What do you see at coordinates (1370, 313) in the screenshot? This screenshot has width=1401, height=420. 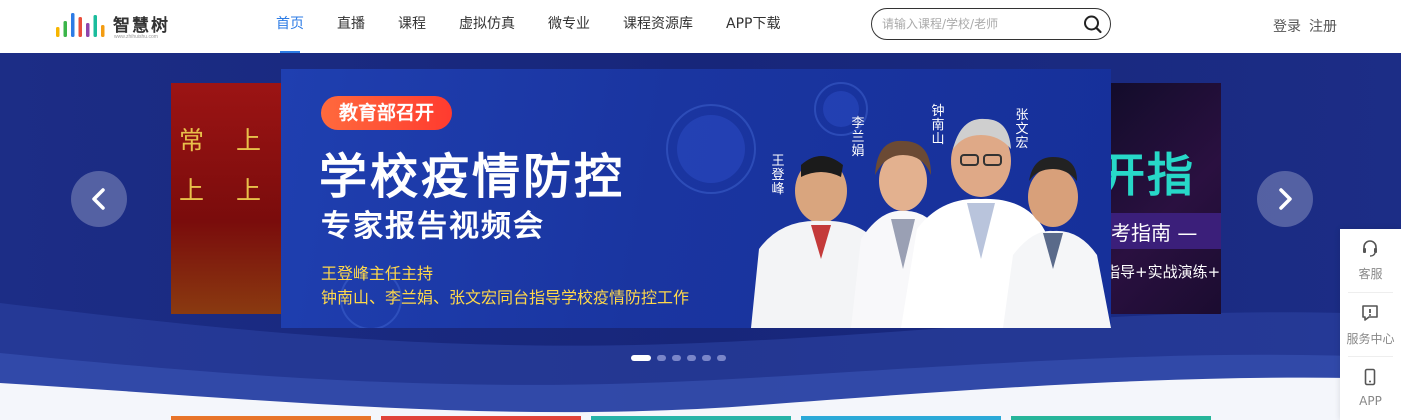 I see `message-alert-icon` at bounding box center [1370, 313].